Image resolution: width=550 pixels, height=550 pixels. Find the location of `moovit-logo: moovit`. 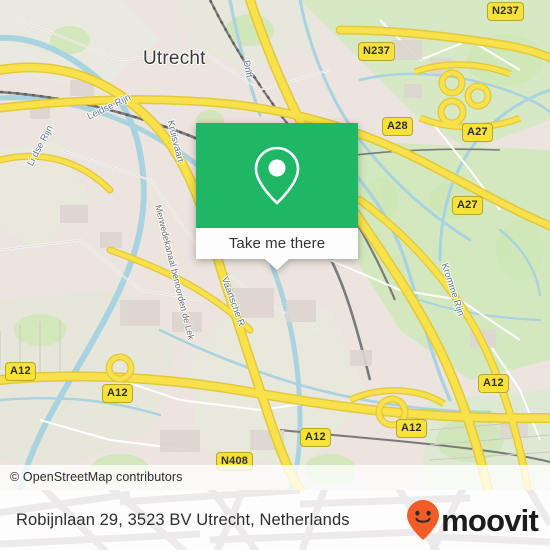

moovit-logo: moovit is located at coordinates (472, 520).